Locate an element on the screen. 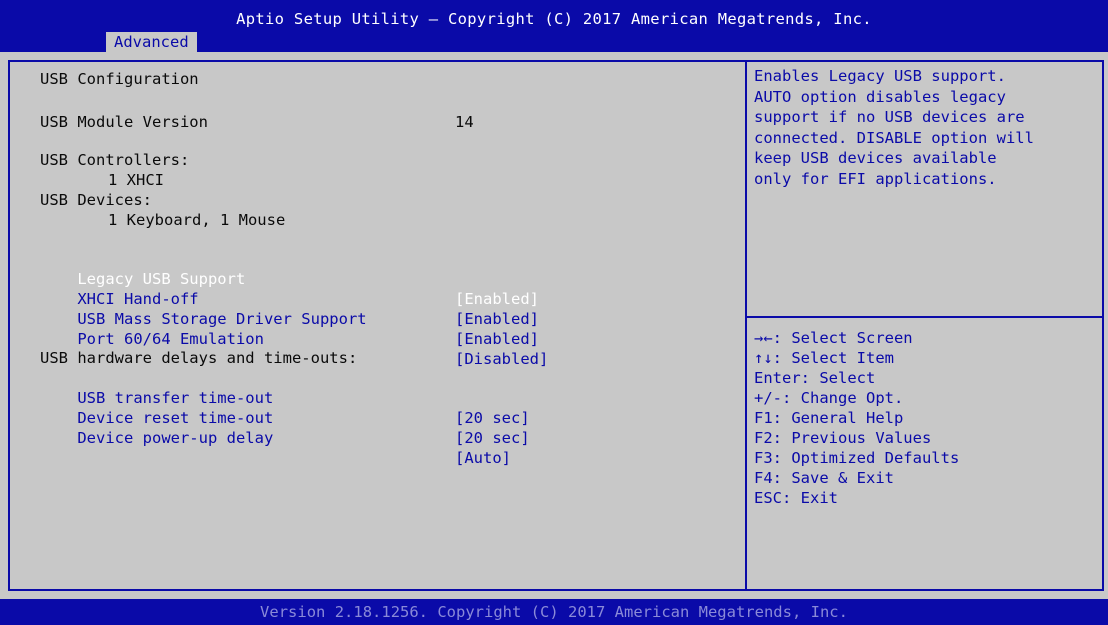 The height and width of the screenshot is (625, 1108). key-esc-exit: ESC: Exit is located at coordinates (796, 498).